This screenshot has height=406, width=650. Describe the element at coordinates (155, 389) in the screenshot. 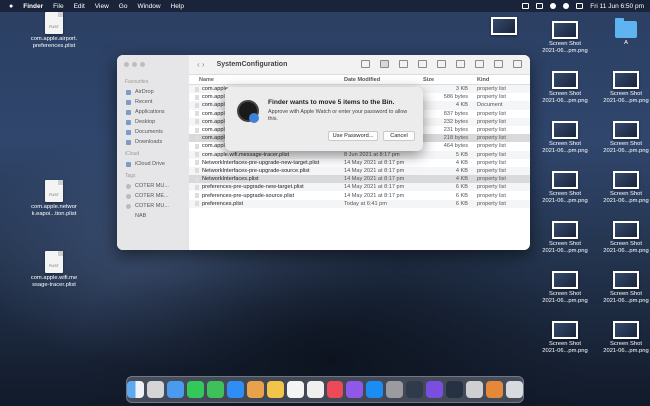

I see `launchpad-icon` at that location.